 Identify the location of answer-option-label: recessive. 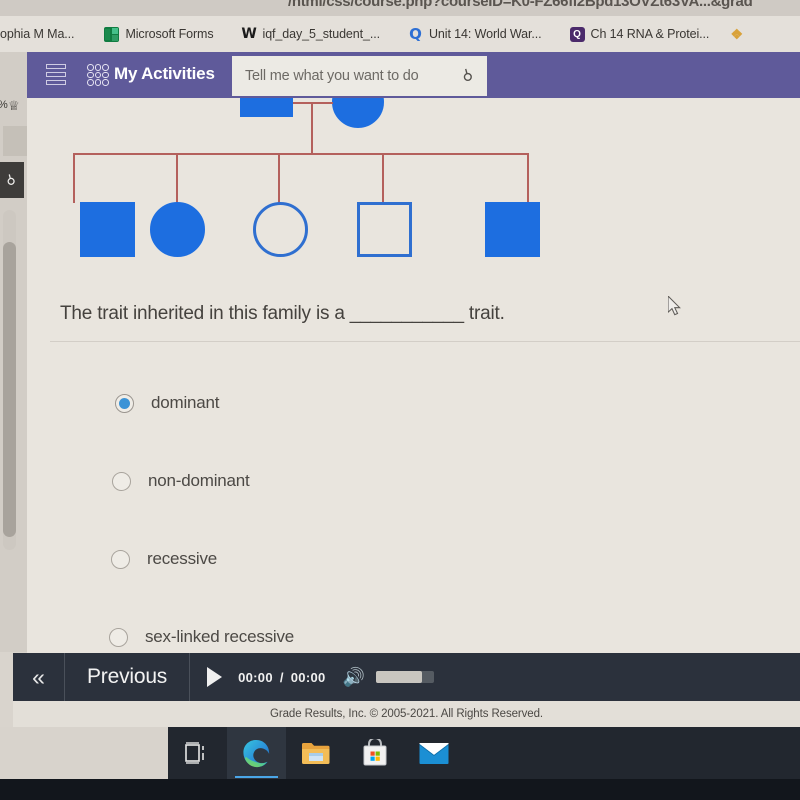
(182, 558).